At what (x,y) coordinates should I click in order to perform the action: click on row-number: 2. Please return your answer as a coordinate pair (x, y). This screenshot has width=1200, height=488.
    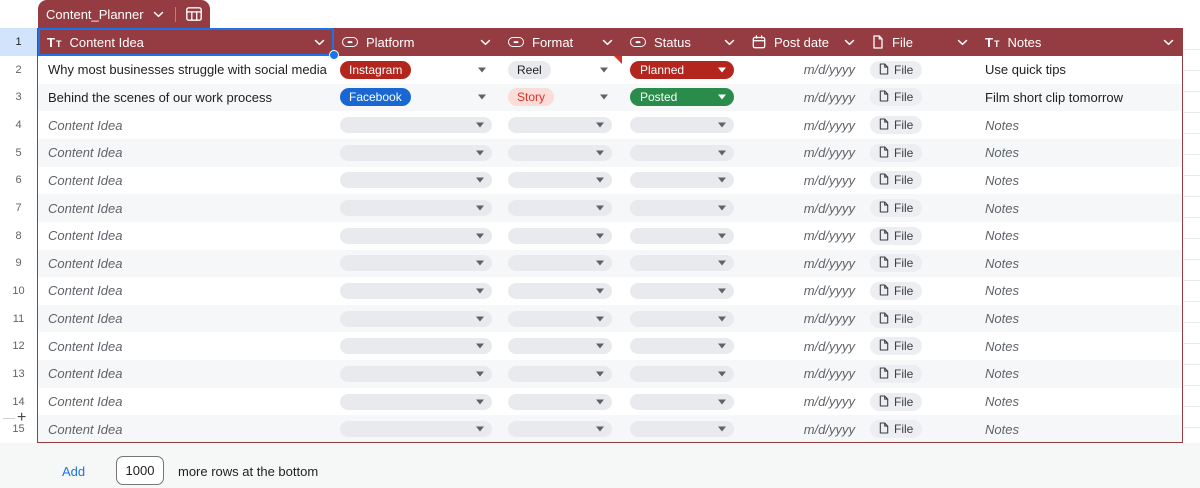
    Looking at the image, I should click on (18, 70).